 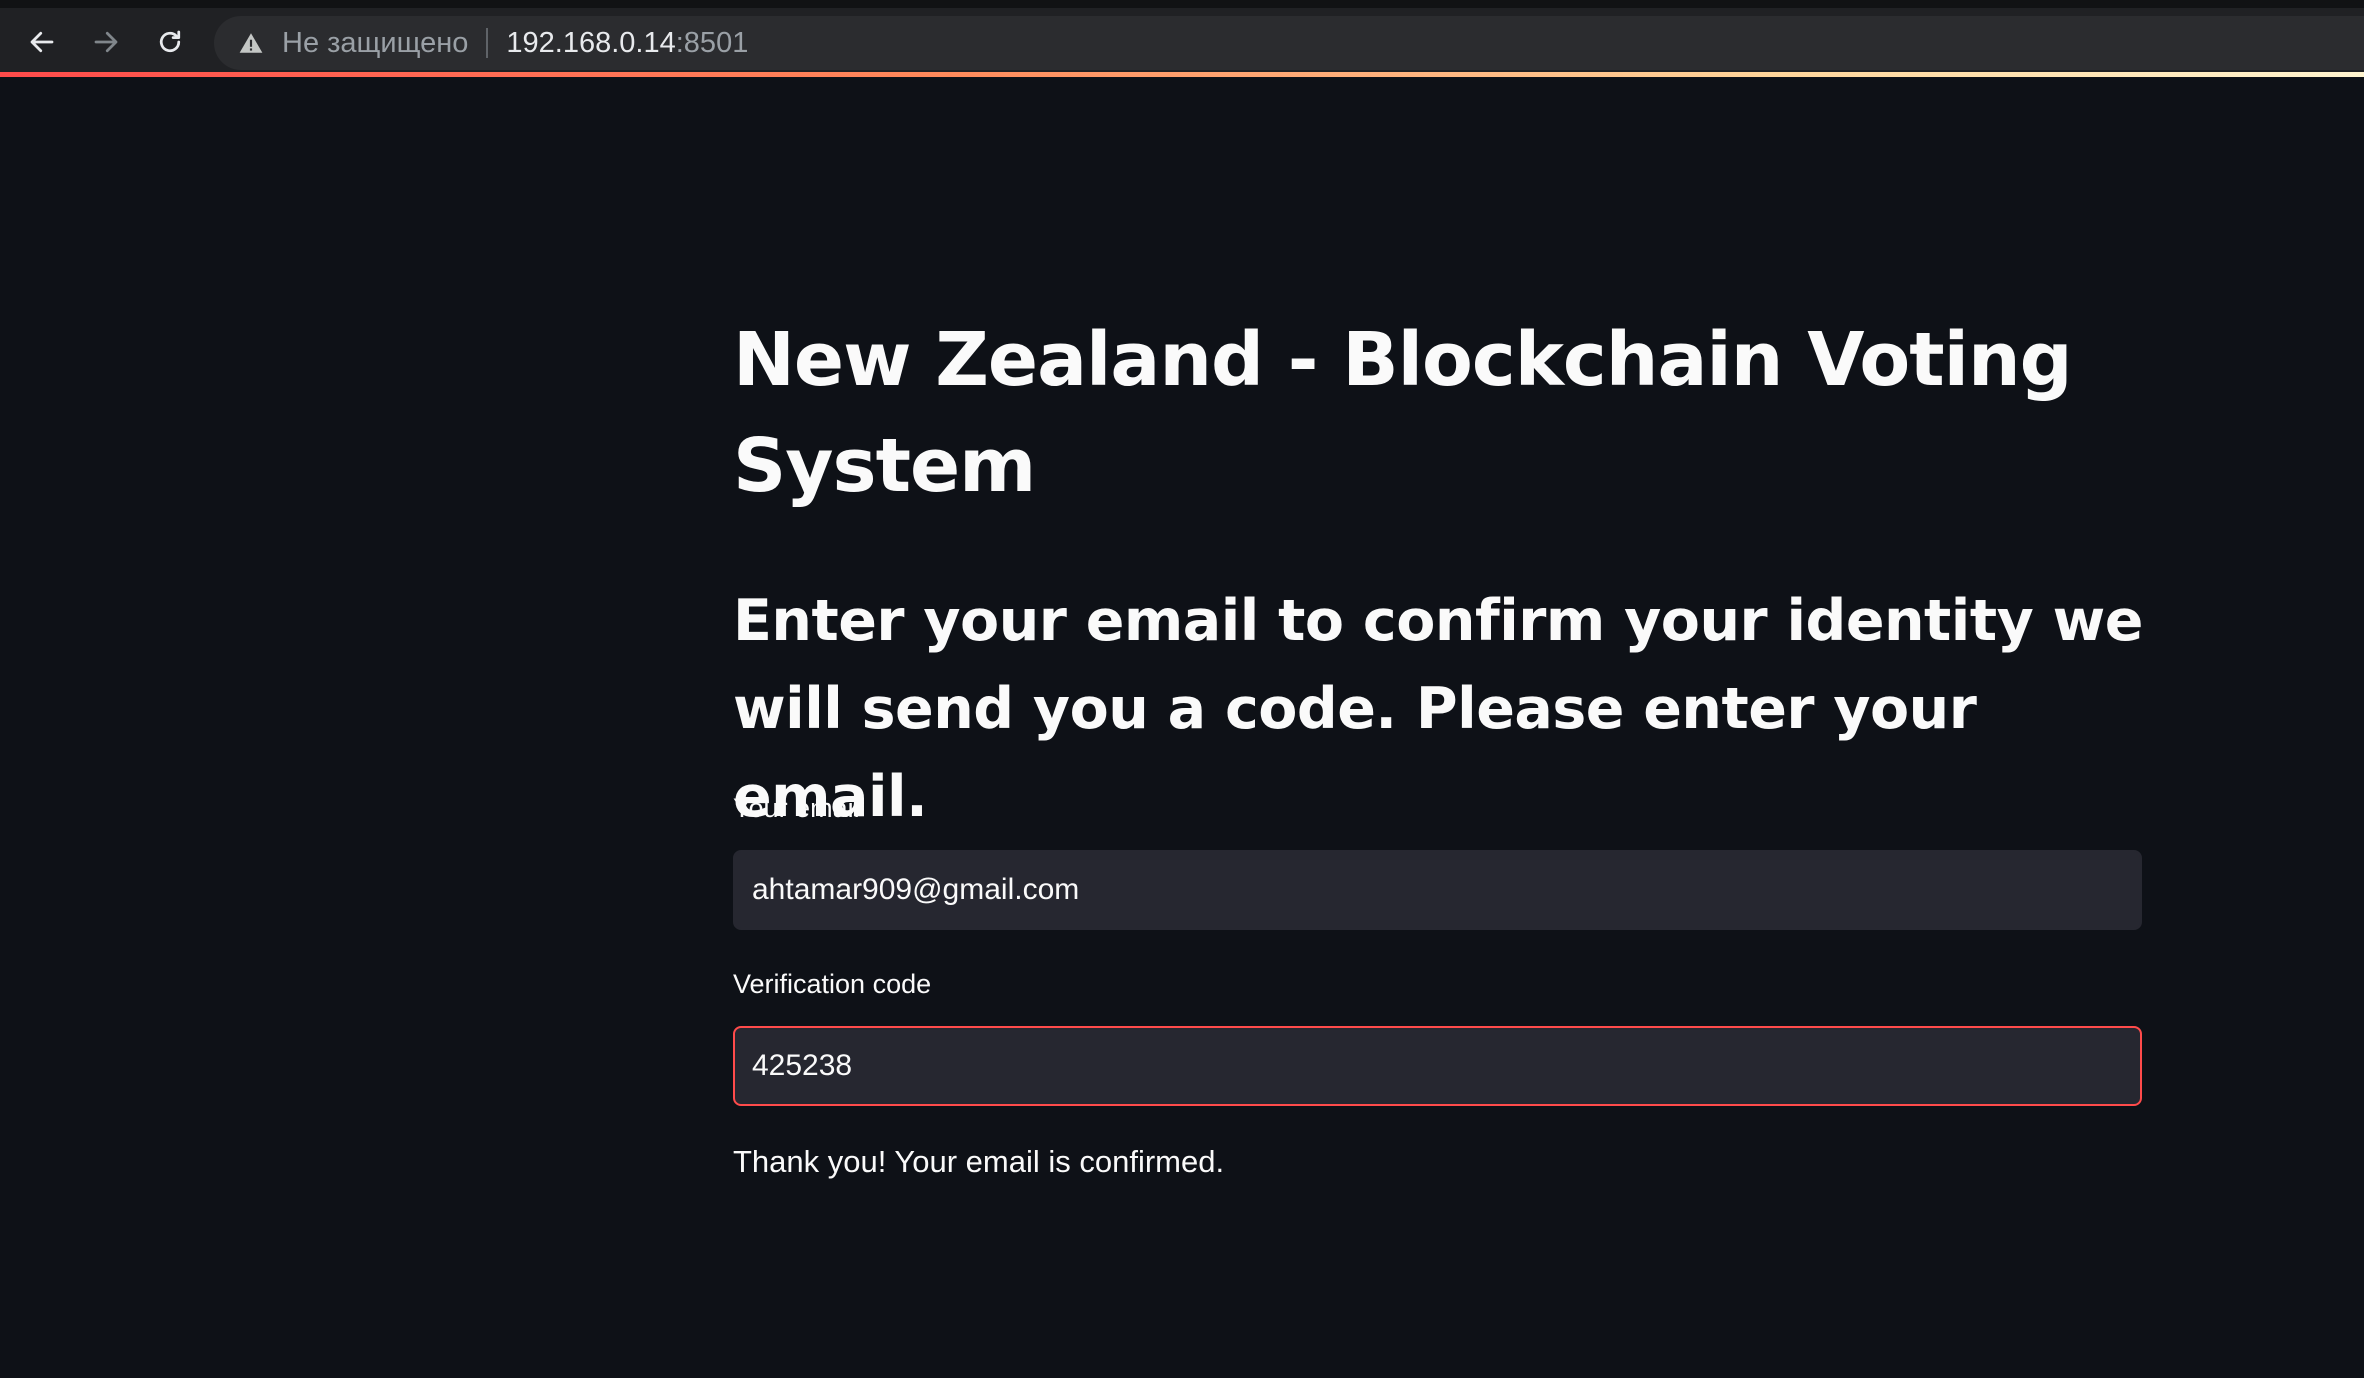 I want to click on reload-icon, so click(x=170, y=41).